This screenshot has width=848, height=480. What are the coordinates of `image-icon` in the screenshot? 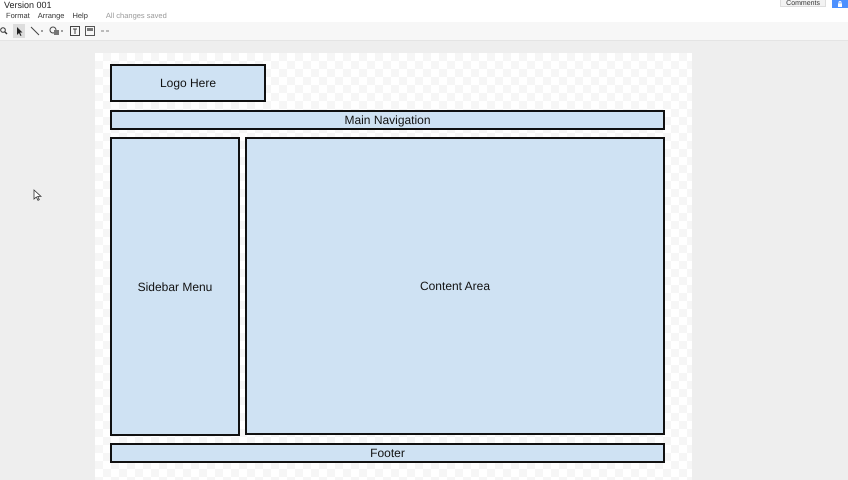 It's located at (90, 31).